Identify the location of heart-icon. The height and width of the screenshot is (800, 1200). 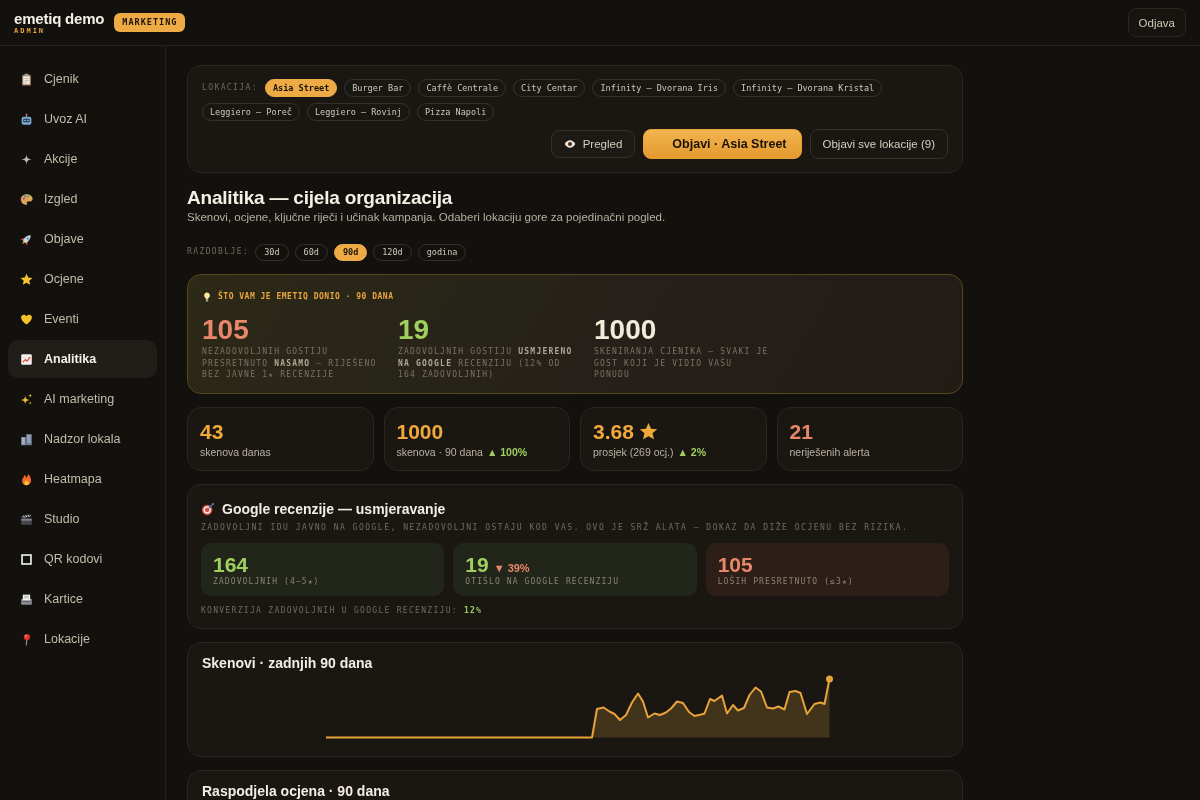
(26, 319).